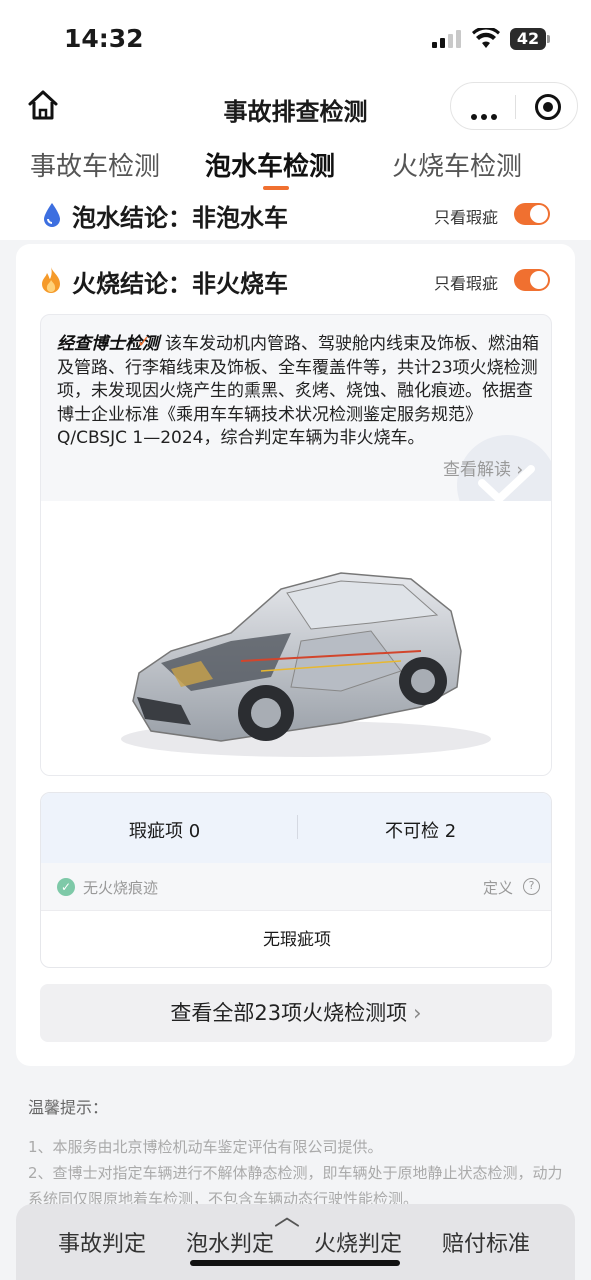 The height and width of the screenshot is (1280, 591). Describe the element at coordinates (486, 38) in the screenshot. I see `wifi-icon` at that location.